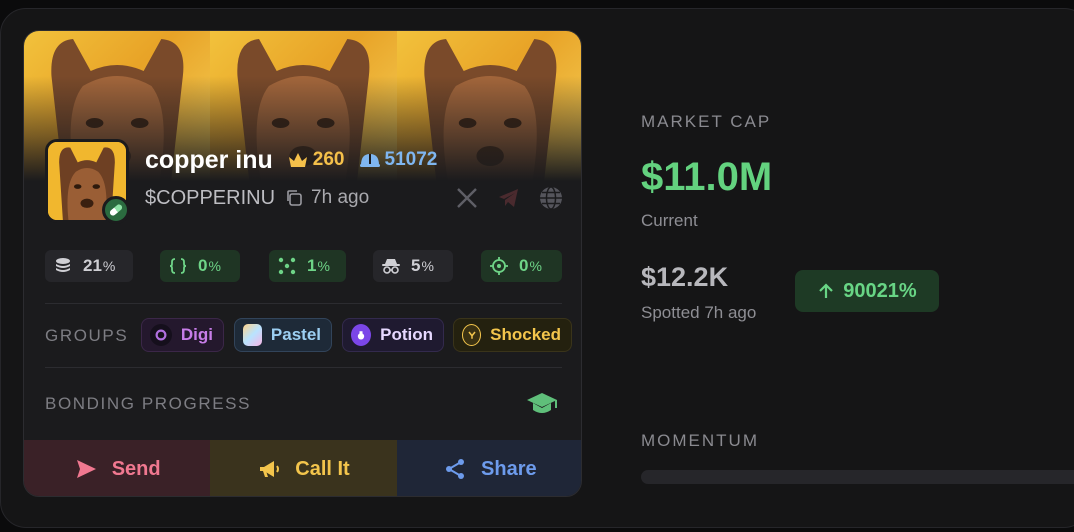  I want to click on momentum-label: MOMENTUM, so click(700, 440).